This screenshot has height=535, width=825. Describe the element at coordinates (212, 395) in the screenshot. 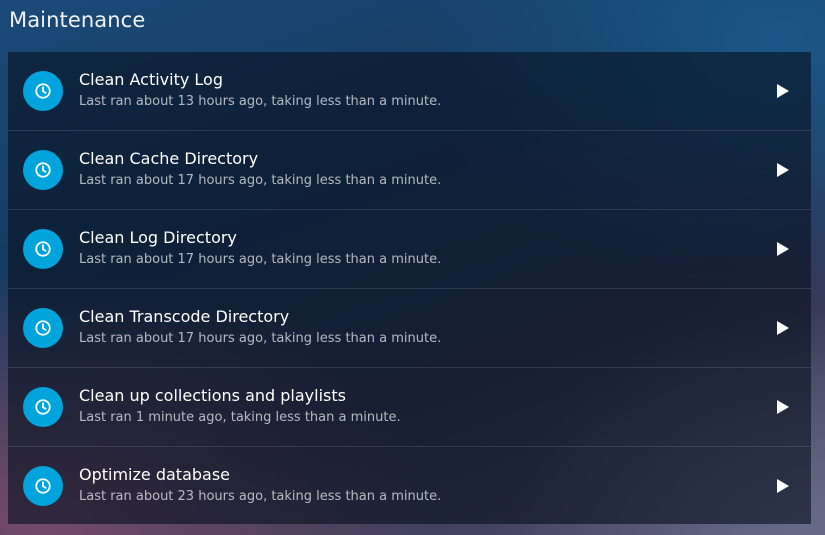

I see `task-name: Clean up collections and playlists` at that location.